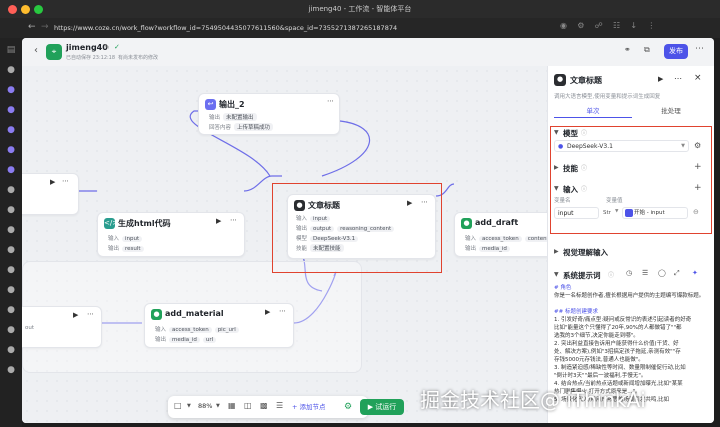  Describe the element at coordinates (156, 314) in the screenshot. I see `plugin-node-icon: ●` at that location.